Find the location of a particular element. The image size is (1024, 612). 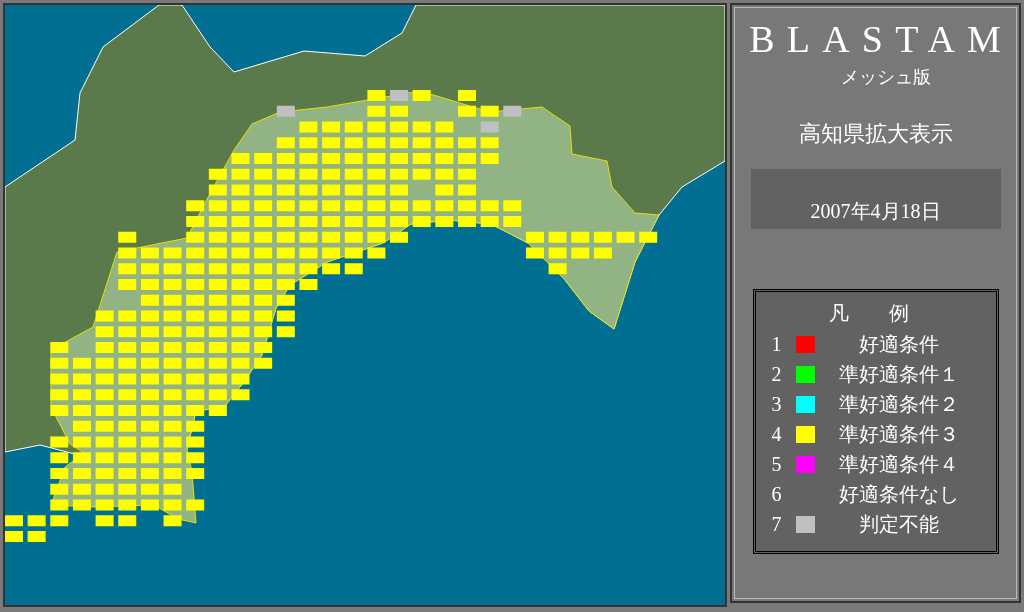

legend-label: 好適条件なし is located at coordinates (898, 494).